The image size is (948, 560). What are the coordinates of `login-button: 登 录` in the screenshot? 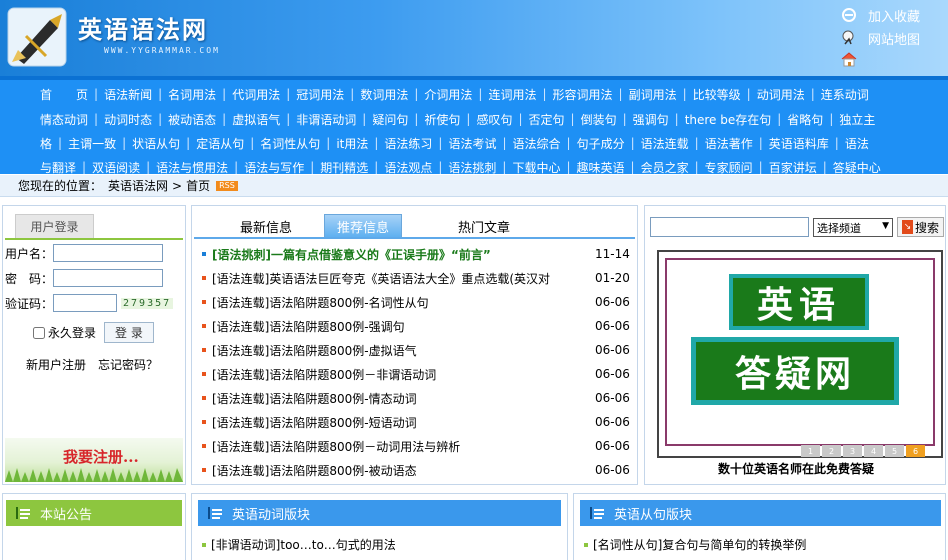 It's located at (129, 332).